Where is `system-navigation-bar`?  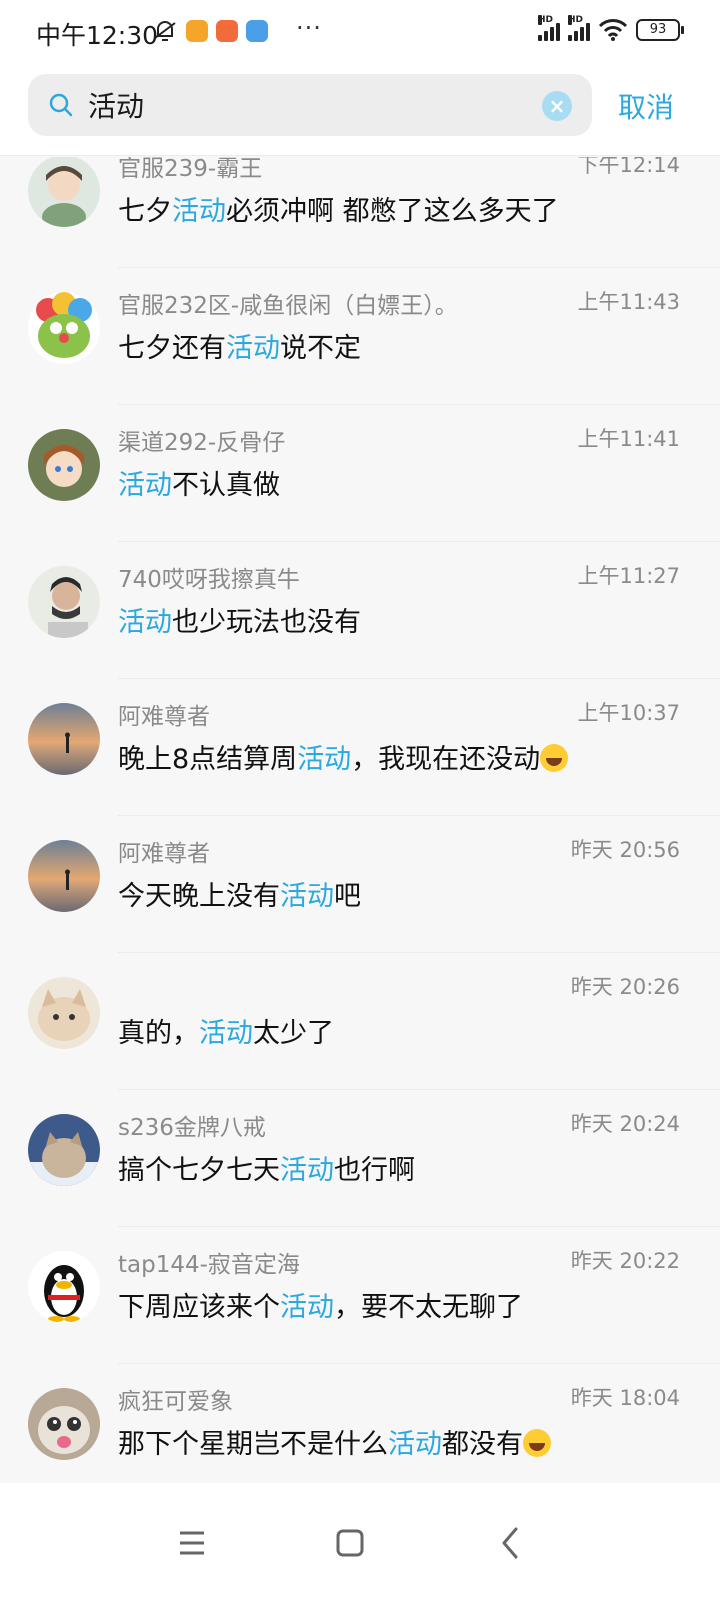 system-navigation-bar is located at coordinates (360, 1541).